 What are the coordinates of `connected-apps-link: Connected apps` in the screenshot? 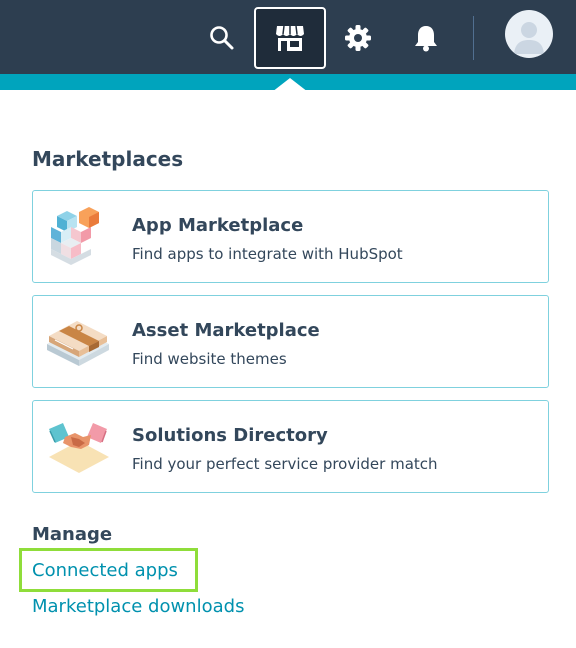 It's located at (105, 570).